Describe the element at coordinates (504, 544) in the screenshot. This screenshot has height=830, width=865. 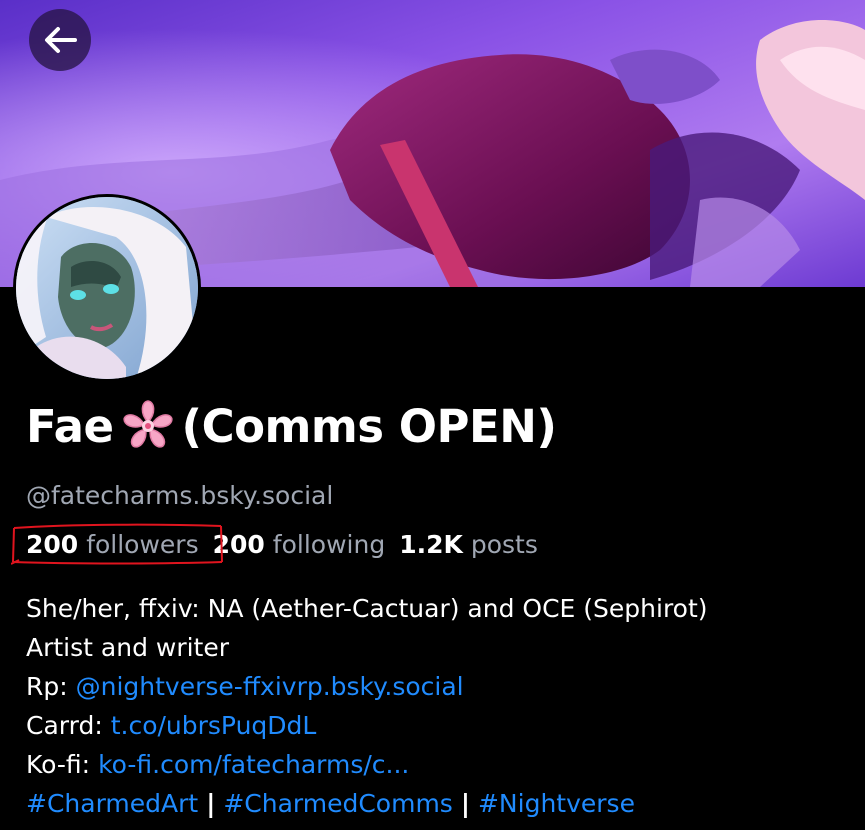
I see `posts-label: posts` at that location.